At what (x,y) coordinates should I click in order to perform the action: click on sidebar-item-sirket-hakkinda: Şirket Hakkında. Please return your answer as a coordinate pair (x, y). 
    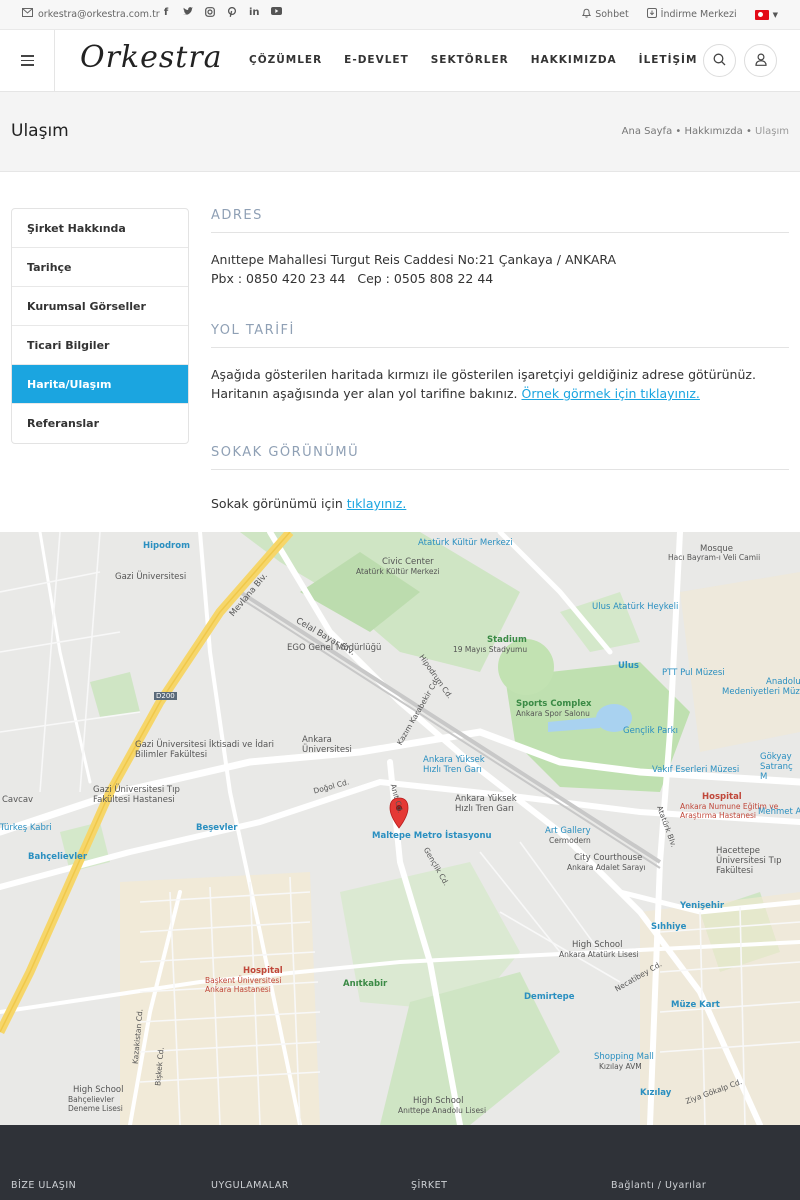
    Looking at the image, I should click on (100, 228).